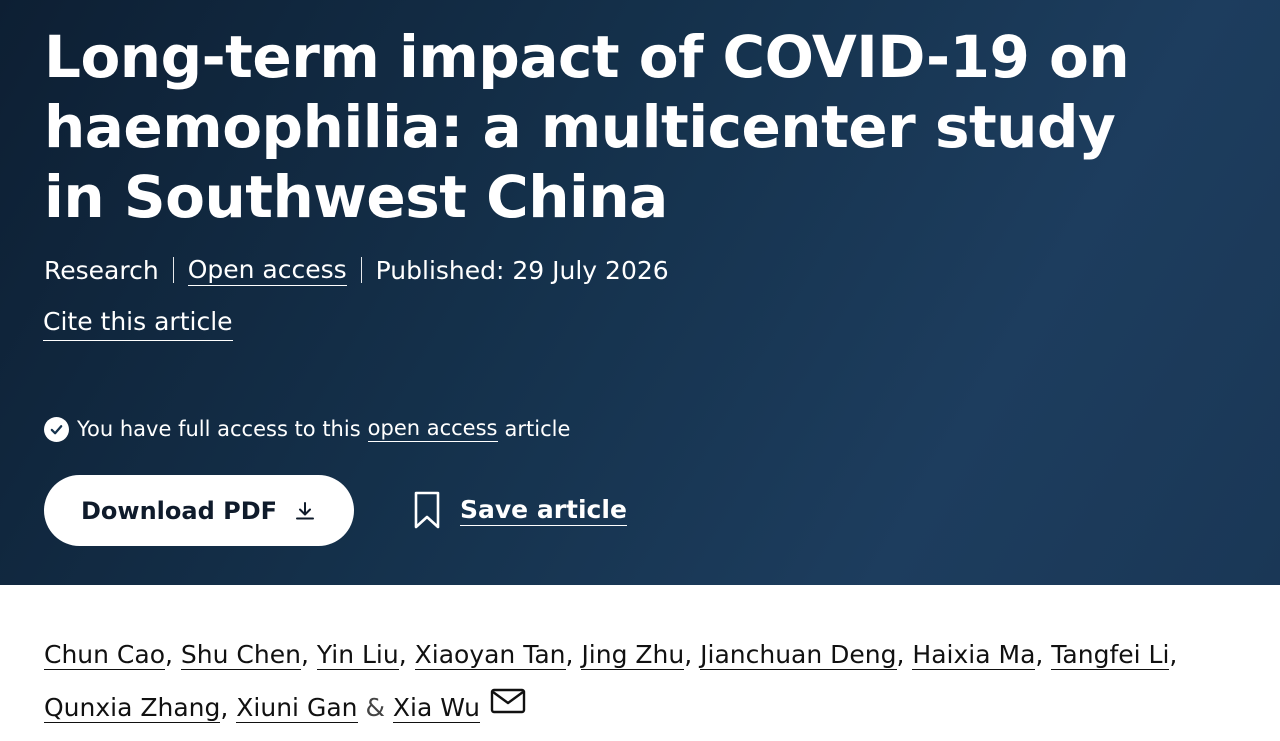 The height and width of the screenshot is (741, 1280). Describe the element at coordinates (56, 429) in the screenshot. I see `check-circle-icon` at that location.